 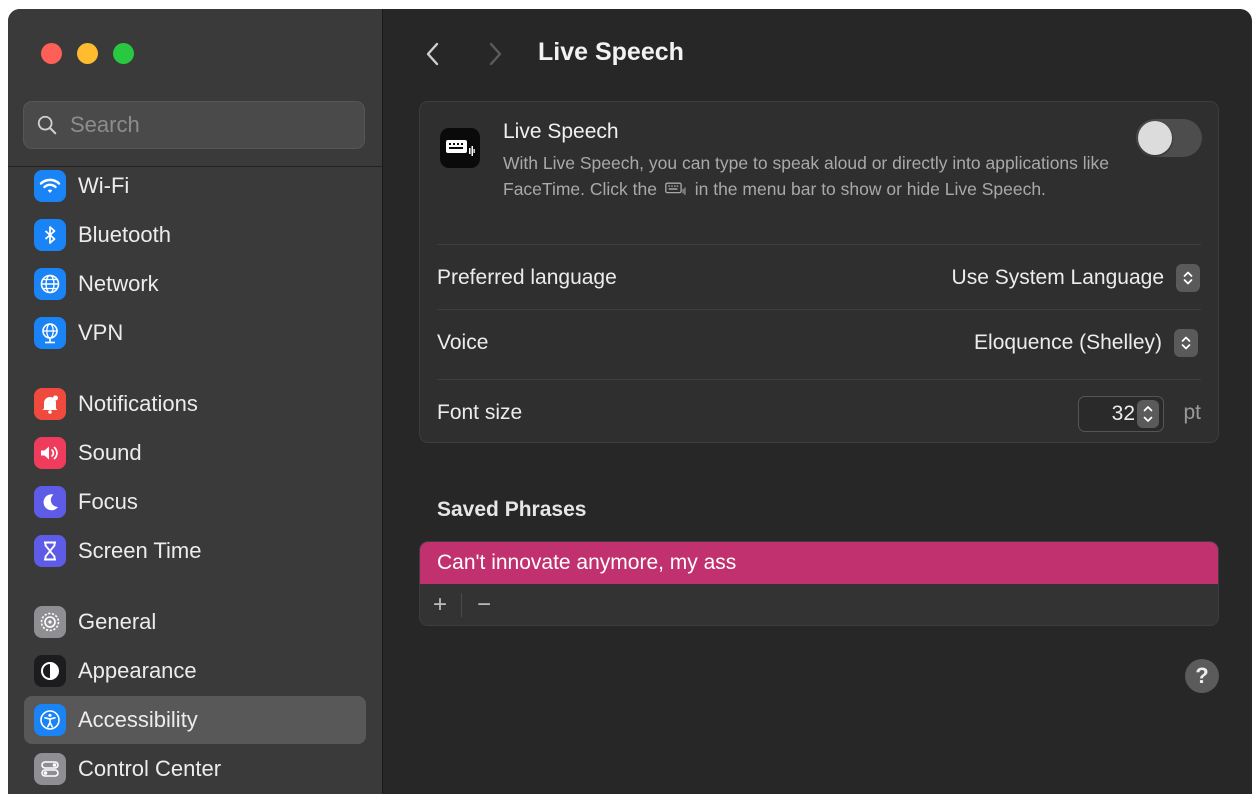 I want to click on bell-icon, so click(x=50, y=404).